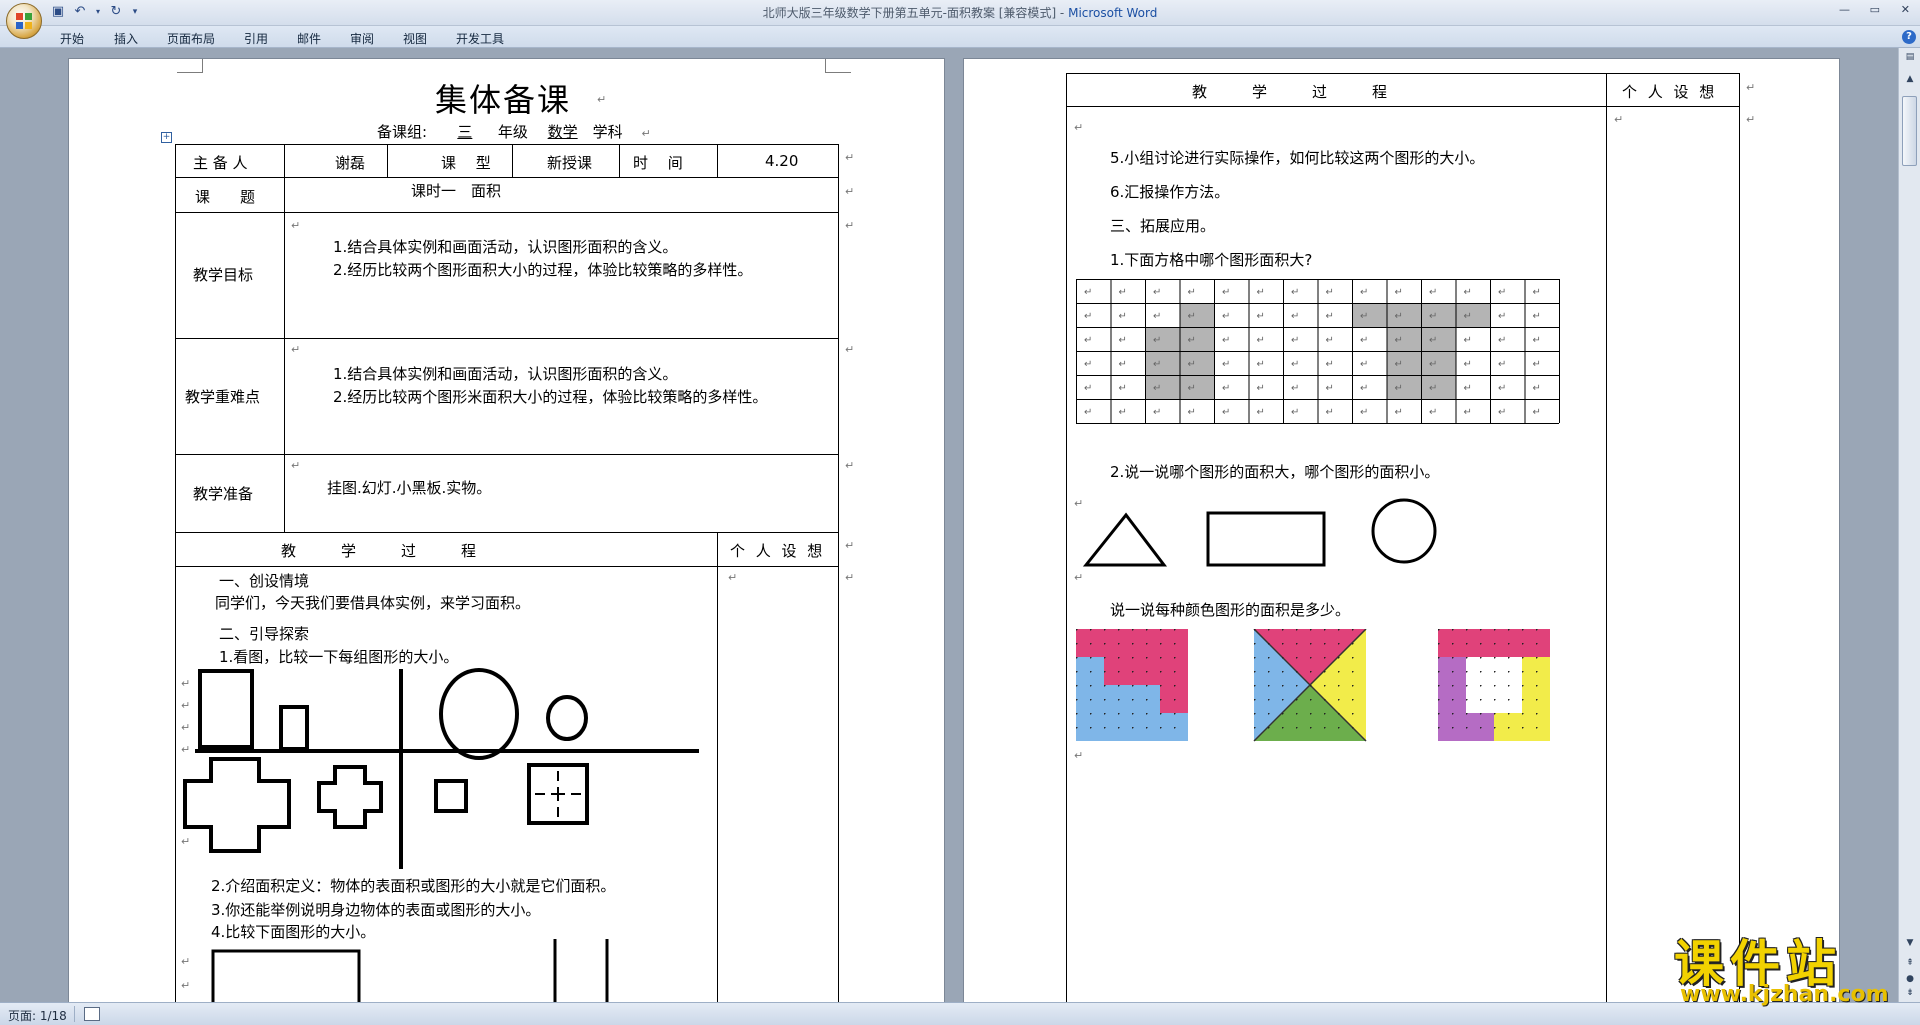 This screenshot has height=1025, width=1920. I want to click on process-line: 6.汇报操作方法。, so click(1170, 192).